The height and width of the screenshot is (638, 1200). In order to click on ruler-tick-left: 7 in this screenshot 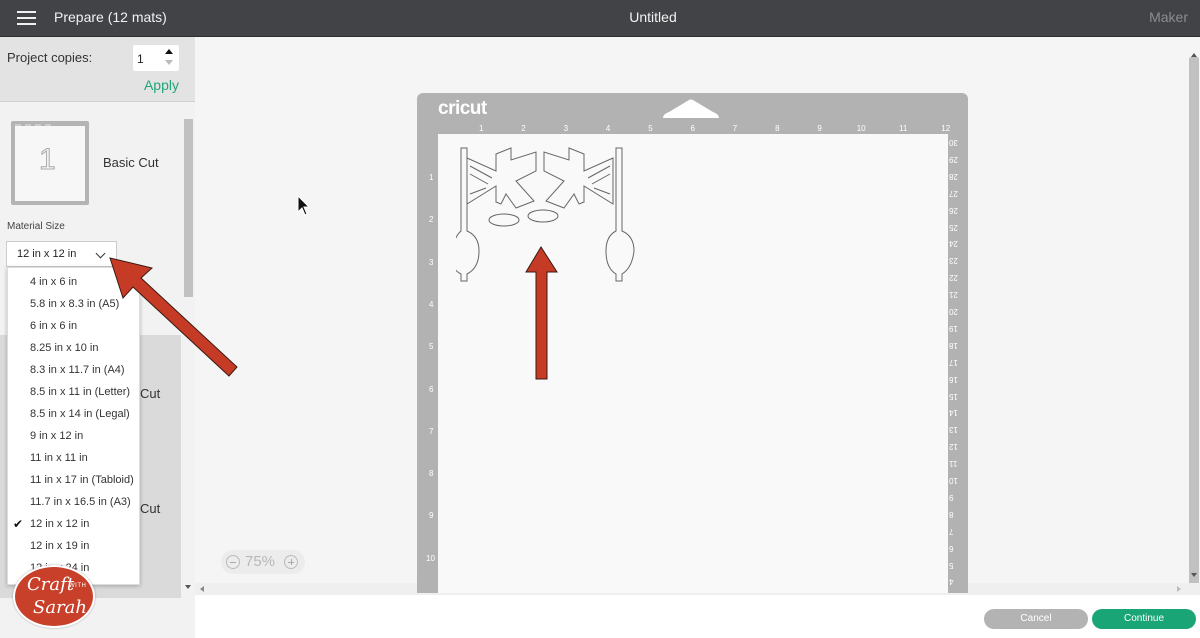, I will do `click(431, 431)`.